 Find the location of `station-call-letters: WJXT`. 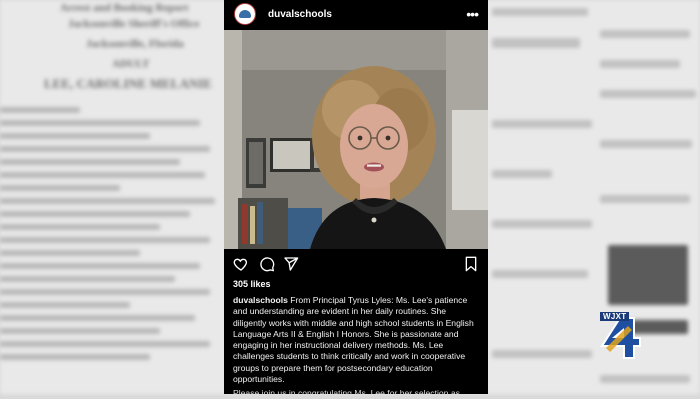

station-call-letters: WJXT is located at coordinates (615, 316).